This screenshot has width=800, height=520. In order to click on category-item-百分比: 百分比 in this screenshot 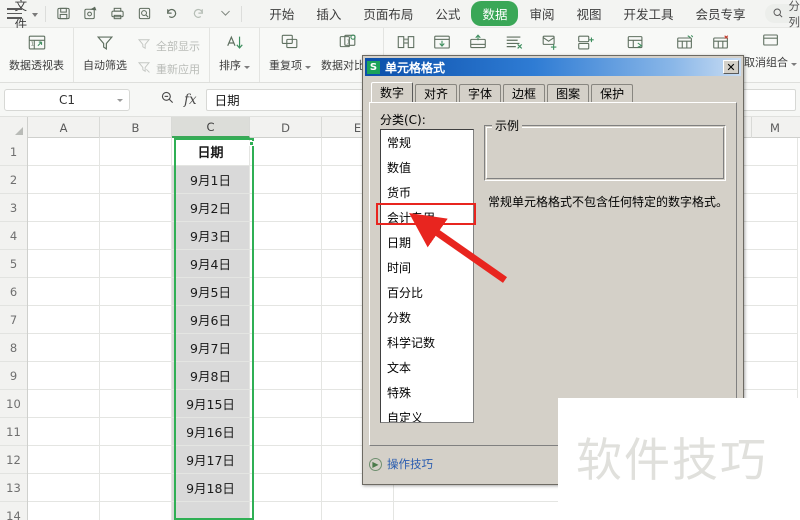, I will do `click(427, 292)`.